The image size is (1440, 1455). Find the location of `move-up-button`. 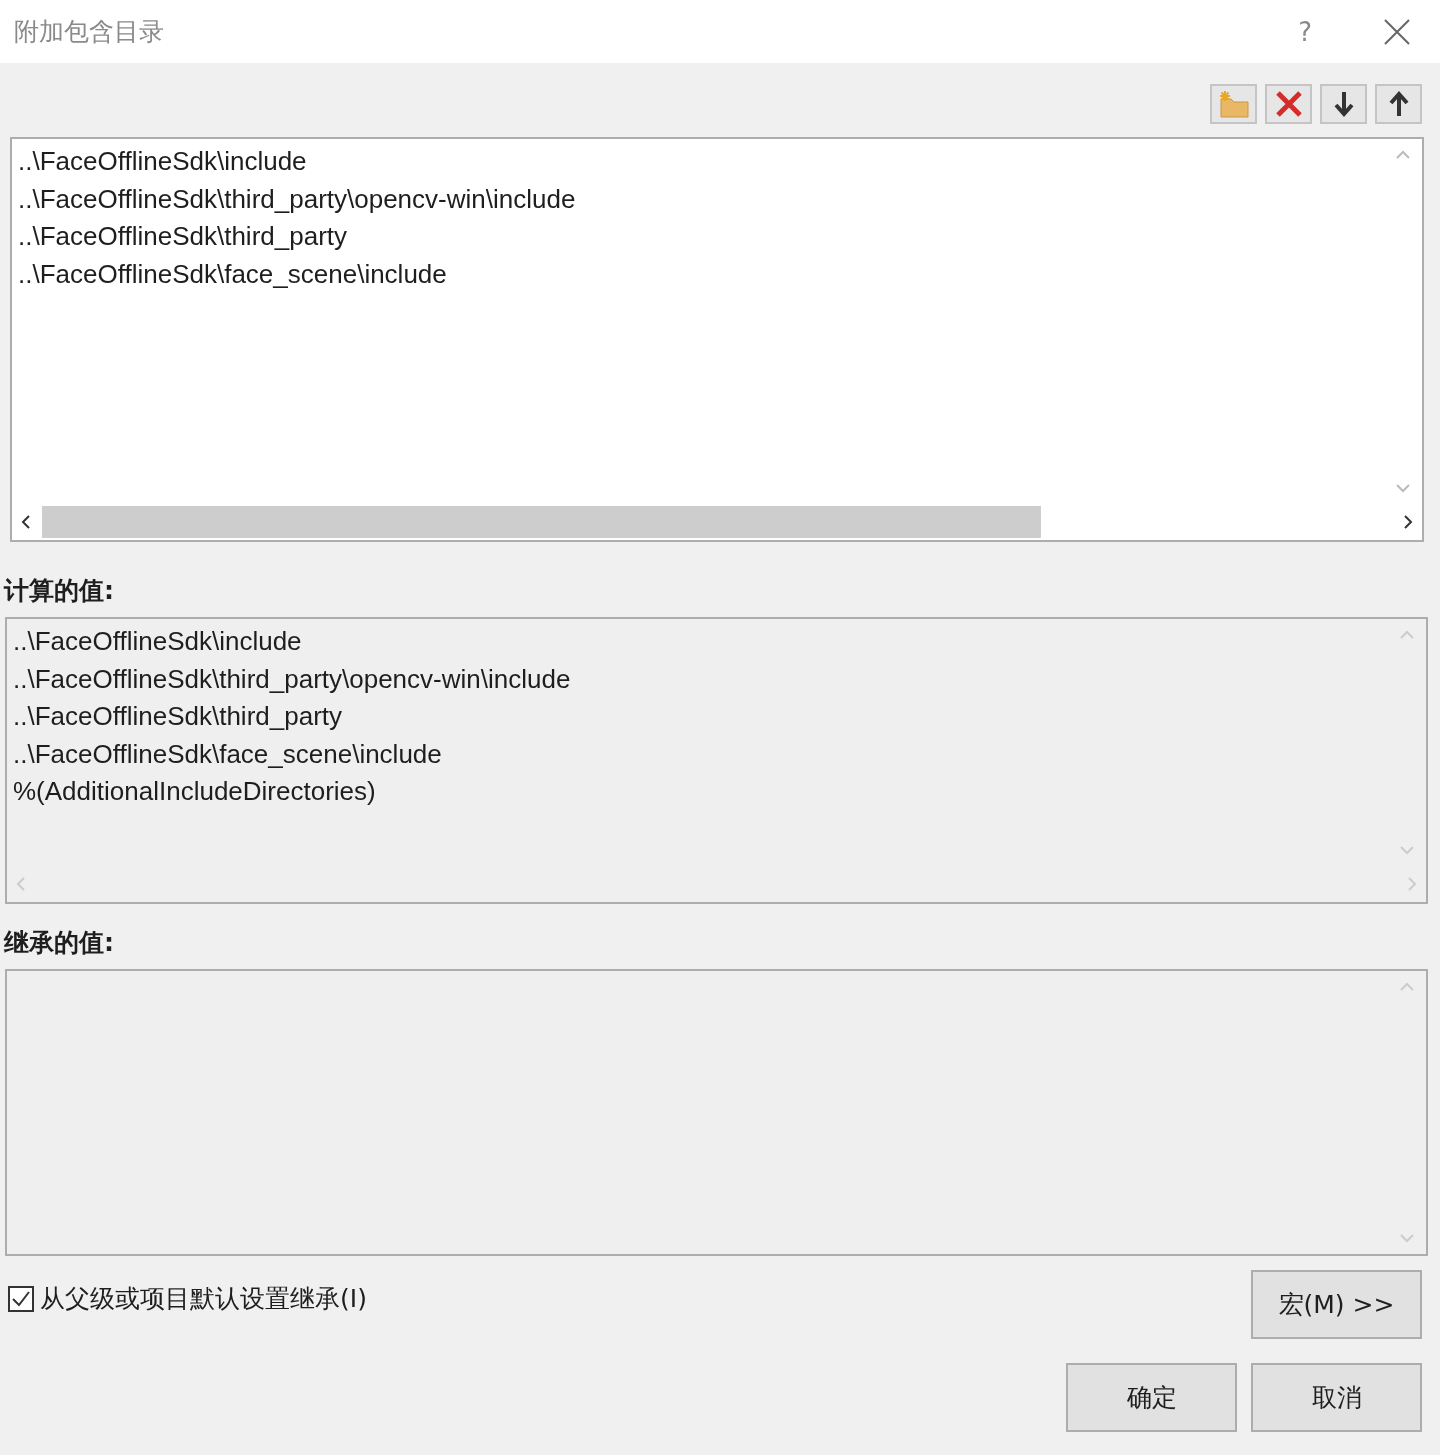

move-up-button is located at coordinates (1398, 104).